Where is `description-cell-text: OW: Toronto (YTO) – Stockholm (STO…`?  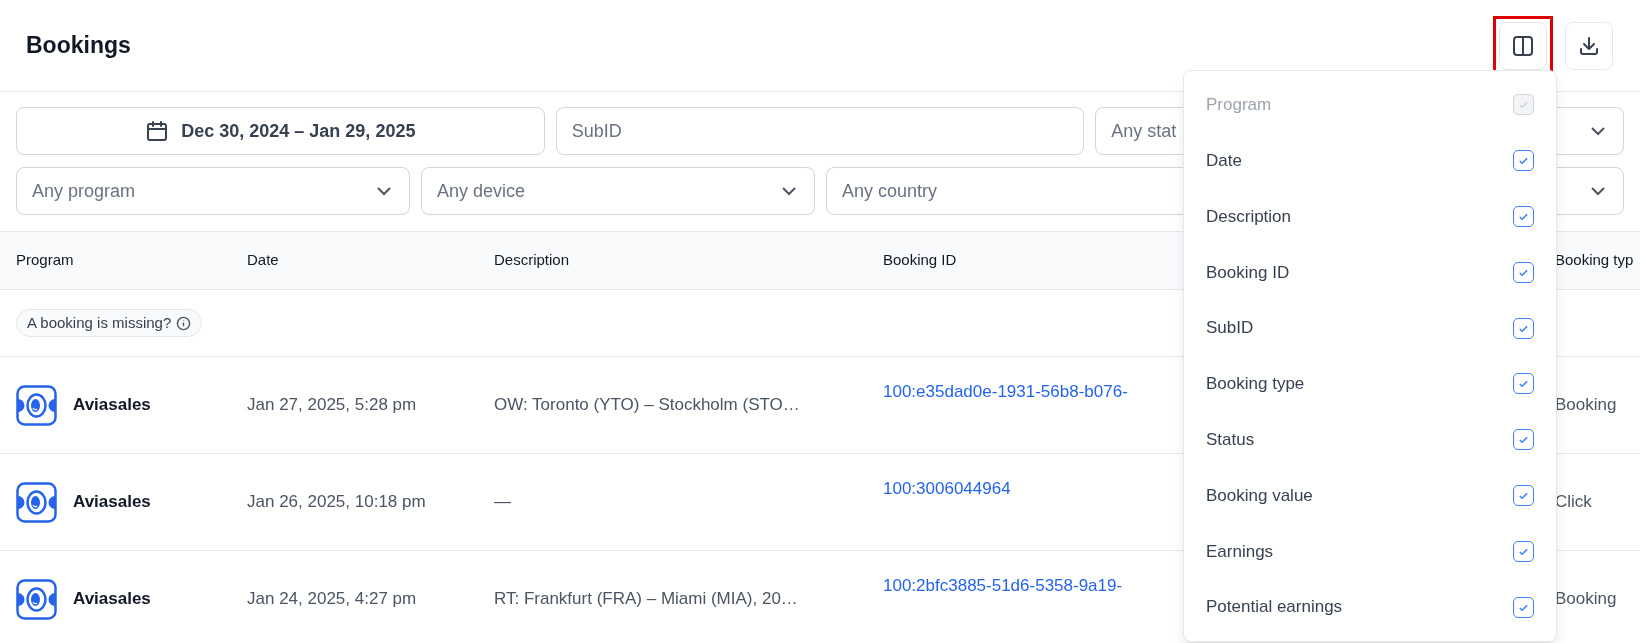
description-cell-text: OW: Toronto (YTO) – Stockholm (STO… is located at coordinates (647, 405).